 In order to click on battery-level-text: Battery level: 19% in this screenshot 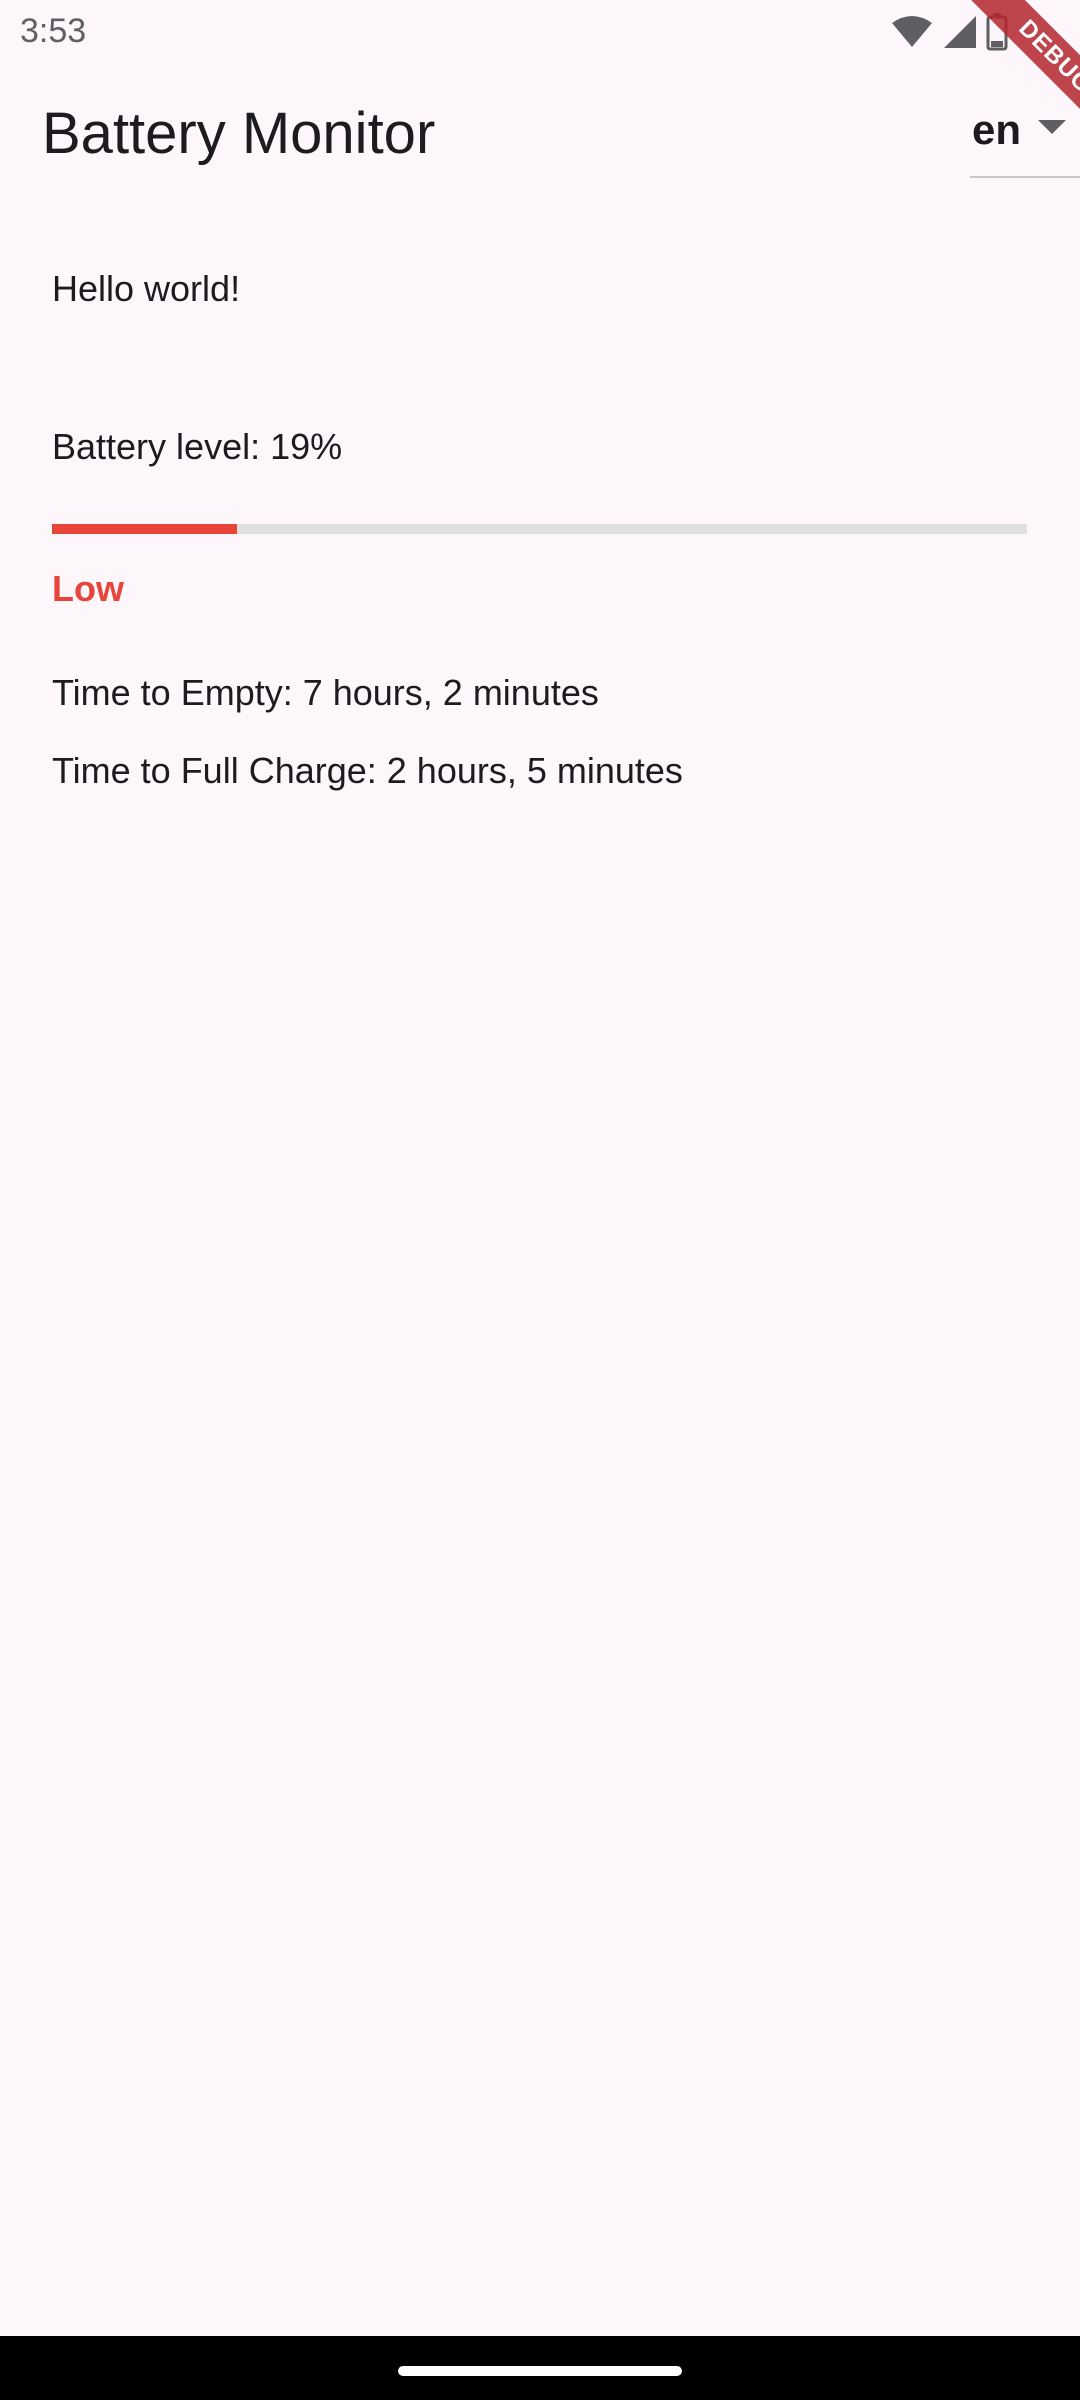, I will do `click(197, 446)`.